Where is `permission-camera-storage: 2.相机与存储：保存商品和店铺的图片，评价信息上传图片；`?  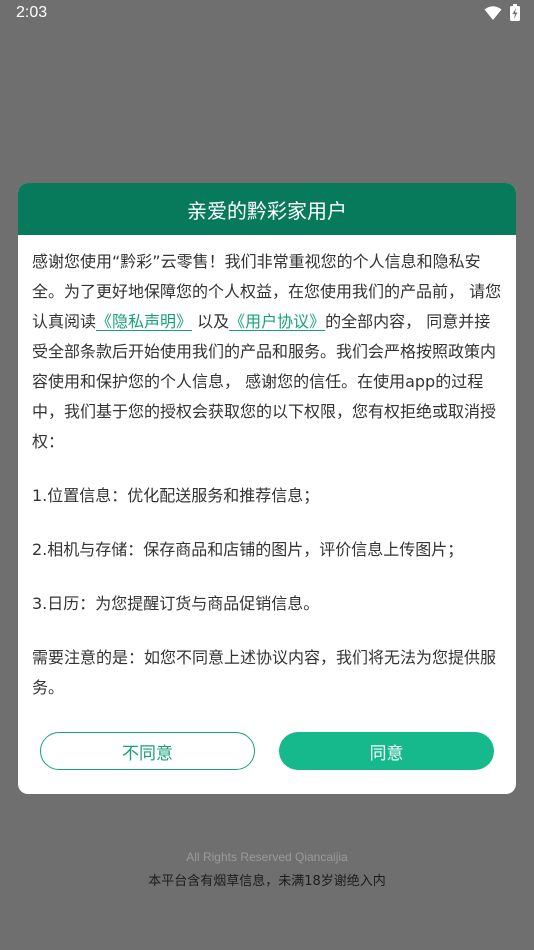 permission-camera-storage: 2.相机与存储：保存商品和店铺的图片，评价信息上传图片； is located at coordinates (248, 549).